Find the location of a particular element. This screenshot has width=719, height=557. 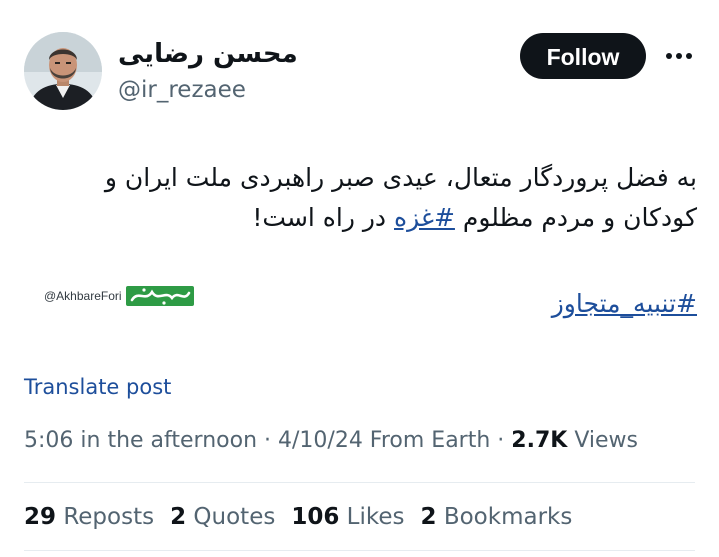

tweet-time: 5:06 in the afternoon is located at coordinates (140, 440).